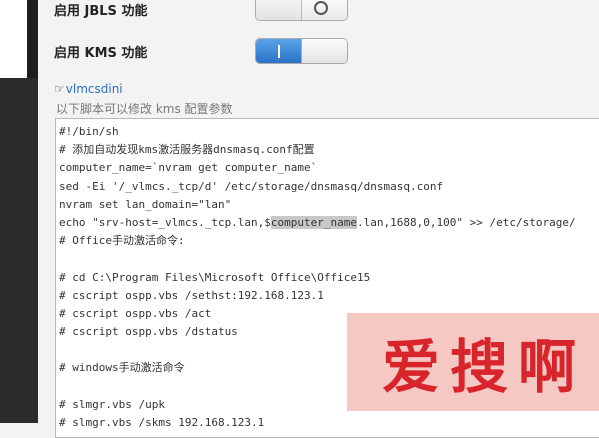 The image size is (599, 438). What do you see at coordinates (101, 53) in the screenshot?
I see `kms-label: 启用 KMS 功能` at bounding box center [101, 53].